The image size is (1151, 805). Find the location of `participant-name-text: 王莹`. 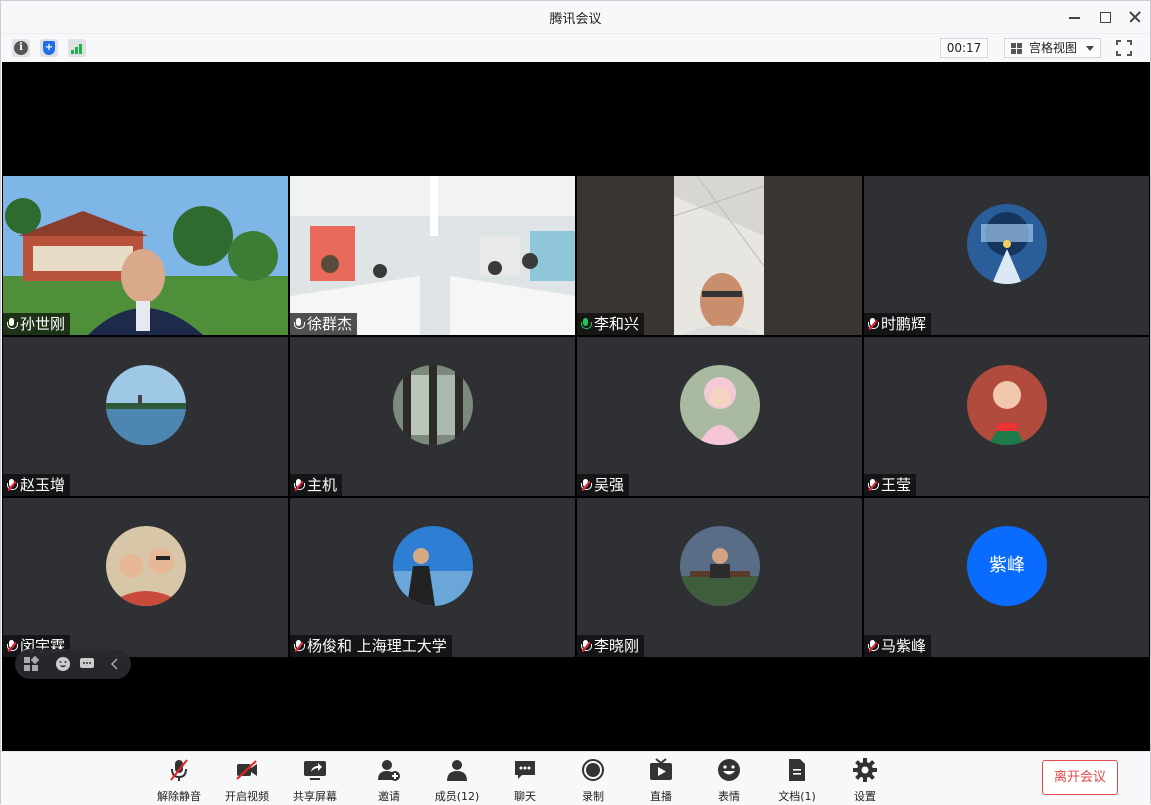

participant-name-text: 王莹 is located at coordinates (896, 485).